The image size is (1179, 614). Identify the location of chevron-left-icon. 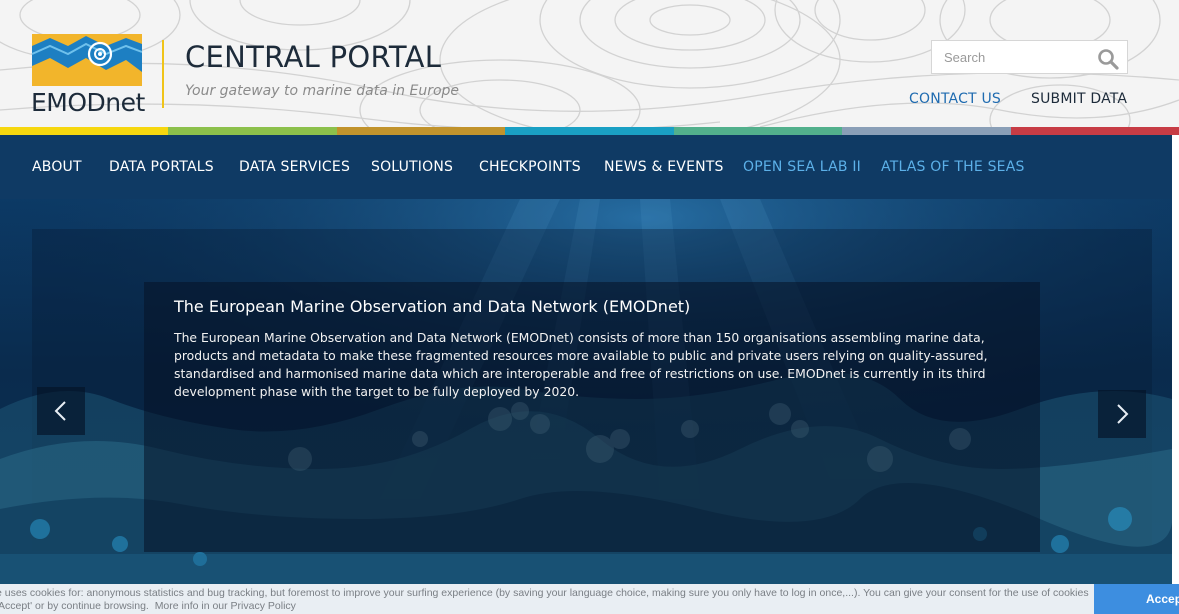
(60, 411).